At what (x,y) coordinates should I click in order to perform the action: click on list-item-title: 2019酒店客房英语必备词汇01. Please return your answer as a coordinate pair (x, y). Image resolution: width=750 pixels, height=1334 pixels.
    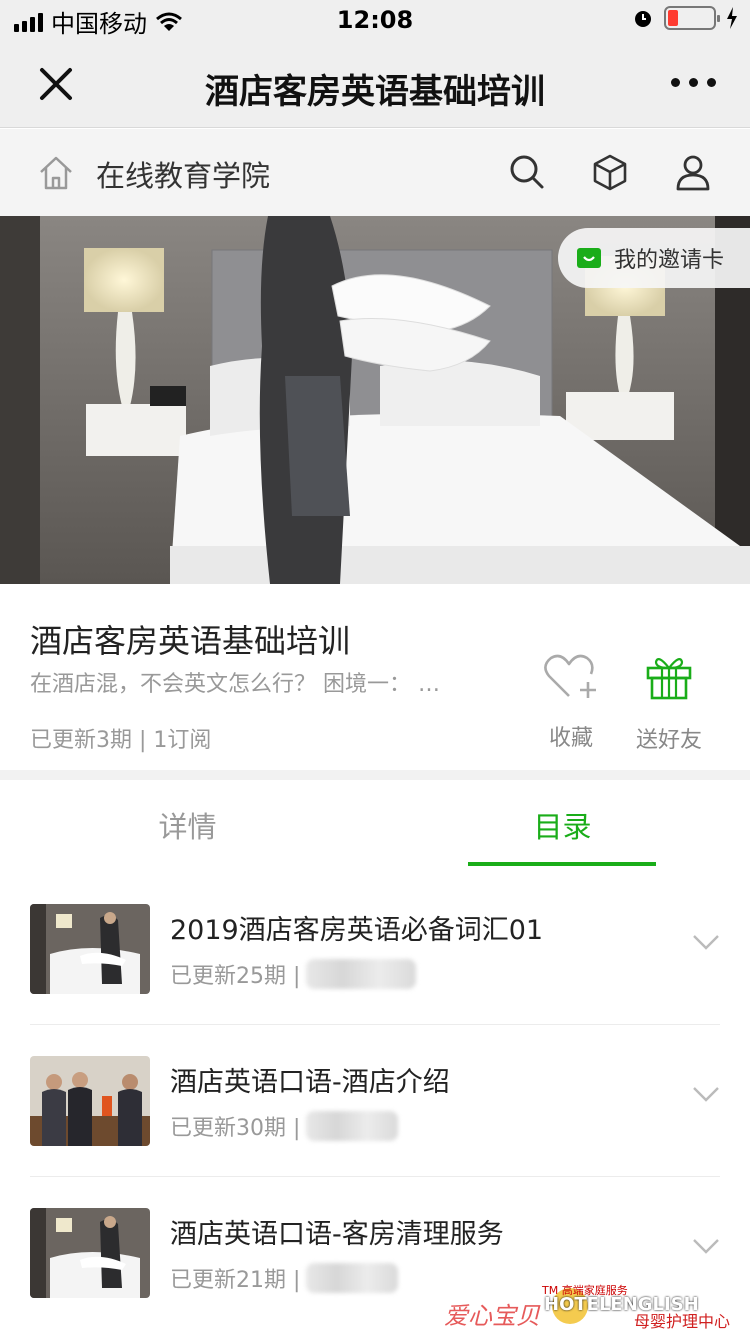
    Looking at the image, I should click on (357, 930).